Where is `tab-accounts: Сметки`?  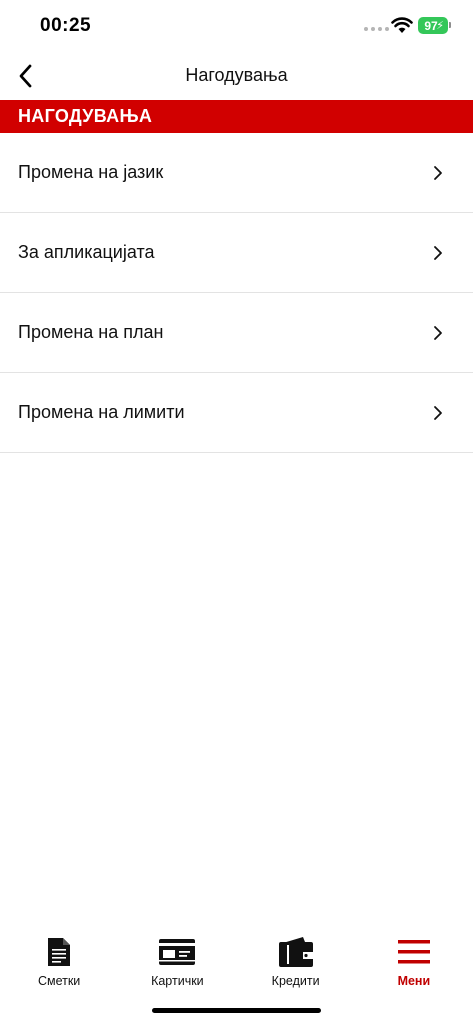
tab-accounts: Сметки is located at coordinates (59, 963).